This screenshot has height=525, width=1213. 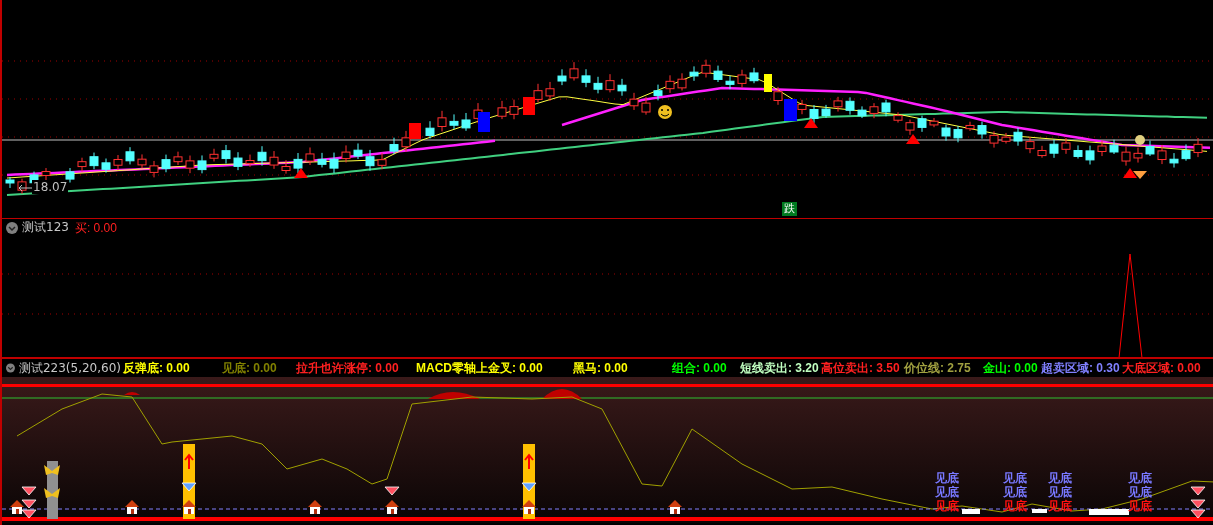 What do you see at coordinates (347, 368) in the screenshot?
I see `indicator-value: 拉升也许涨停: 0.00` at bounding box center [347, 368].